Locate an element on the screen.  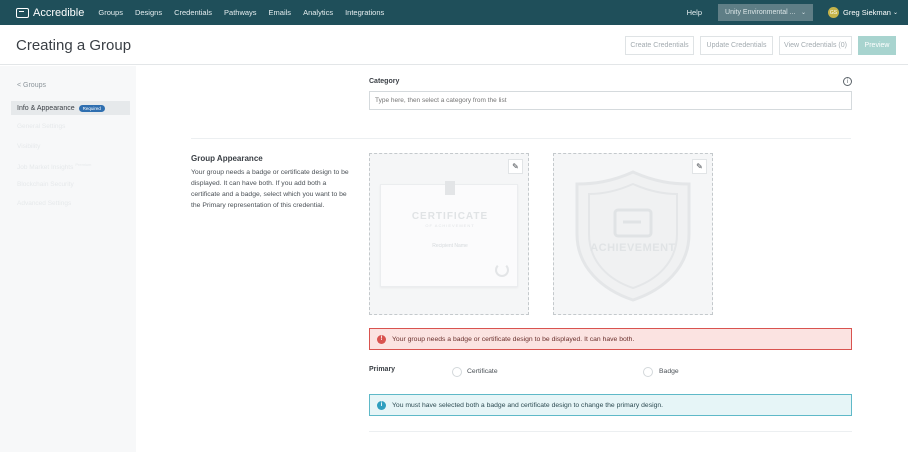
primary-label: Primary is located at coordinates (382, 369).